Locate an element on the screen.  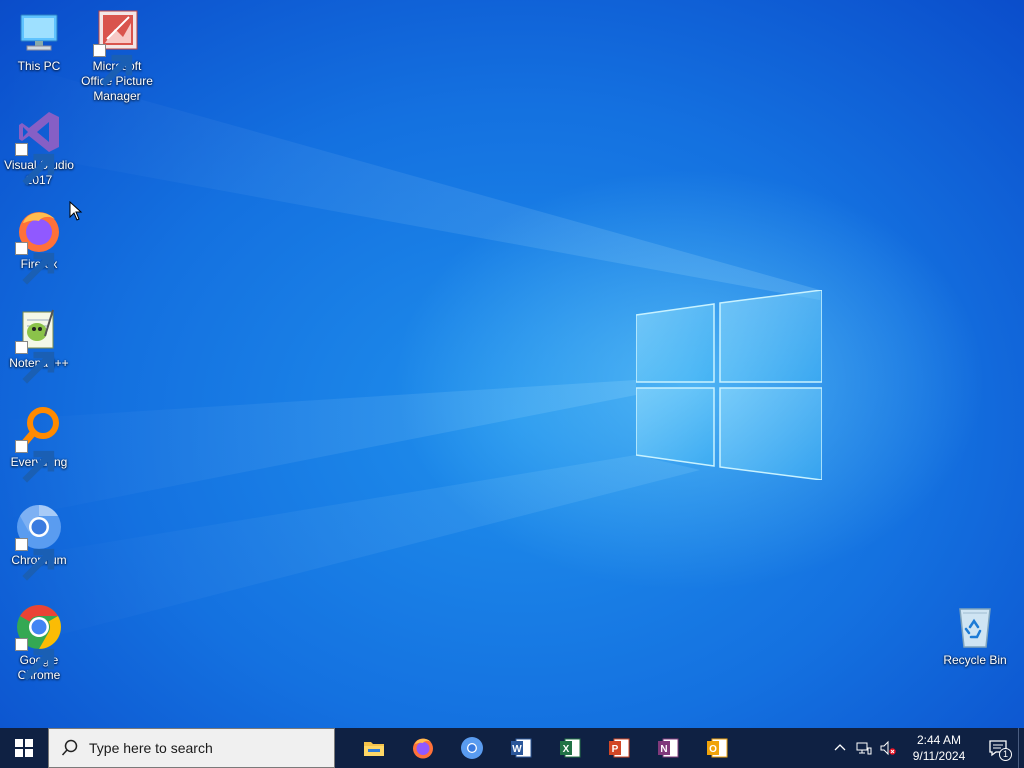
taskbar-outlook: O is located at coordinates (716, 748).